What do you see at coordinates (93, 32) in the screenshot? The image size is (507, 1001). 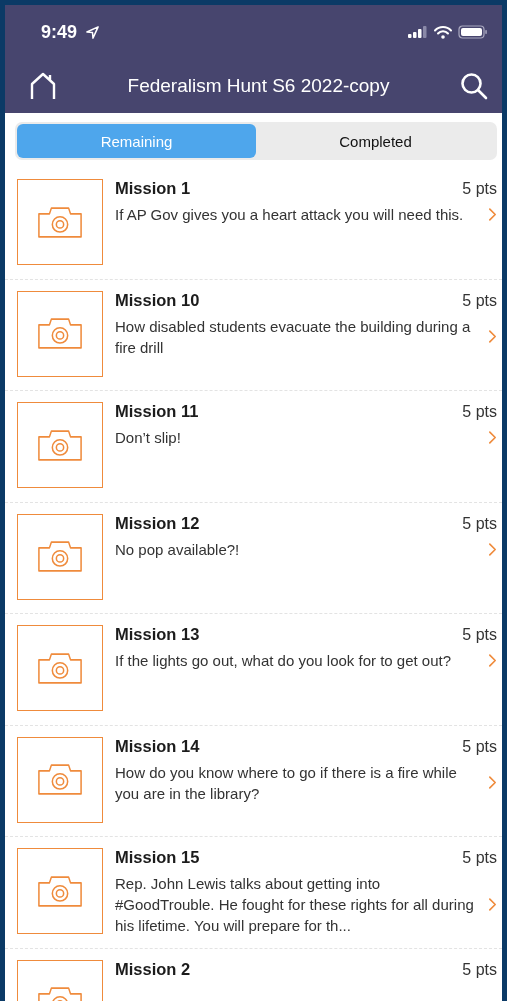 I see `location-arrow-icon` at bounding box center [93, 32].